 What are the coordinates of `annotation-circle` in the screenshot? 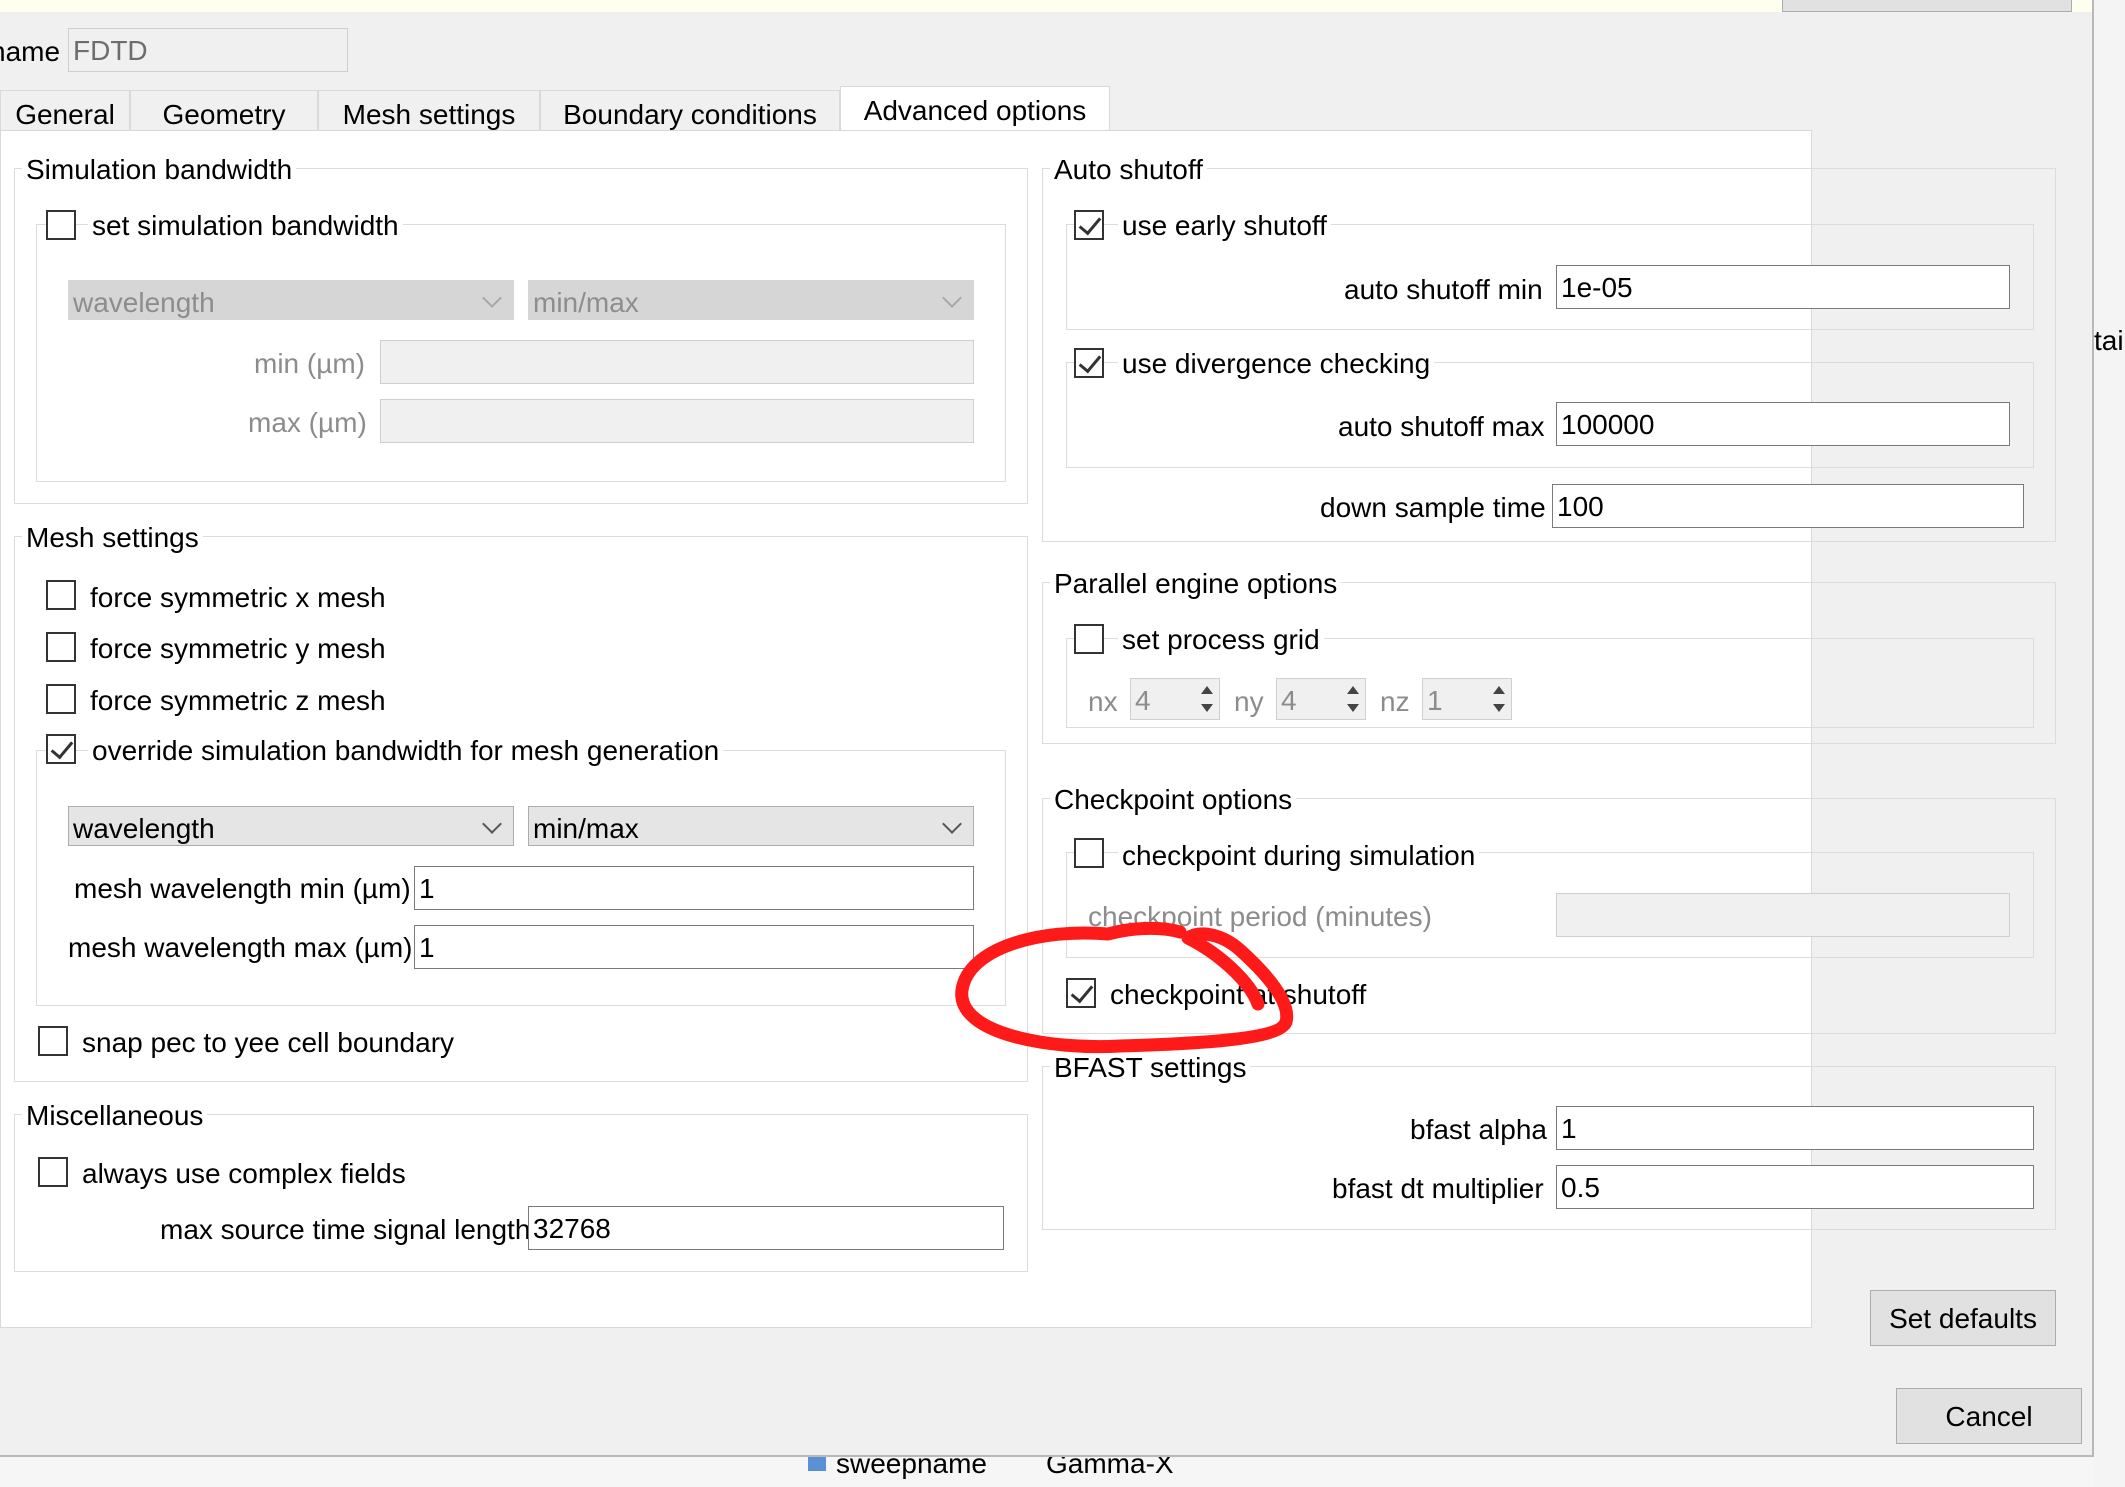 It's located at (1124, 987).